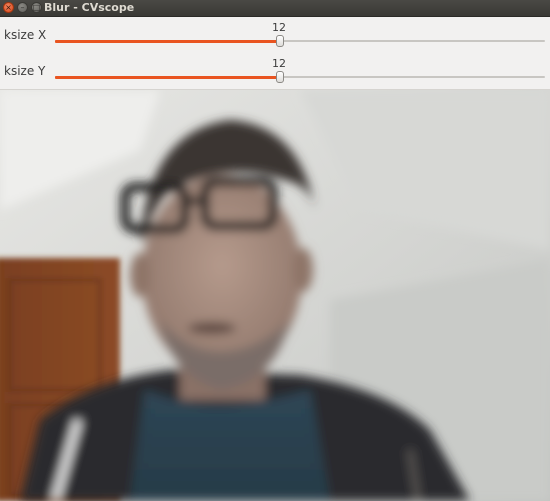 This screenshot has width=550, height=501. What do you see at coordinates (89, 7) in the screenshot?
I see `window-title: Blur - CVscope` at bounding box center [89, 7].